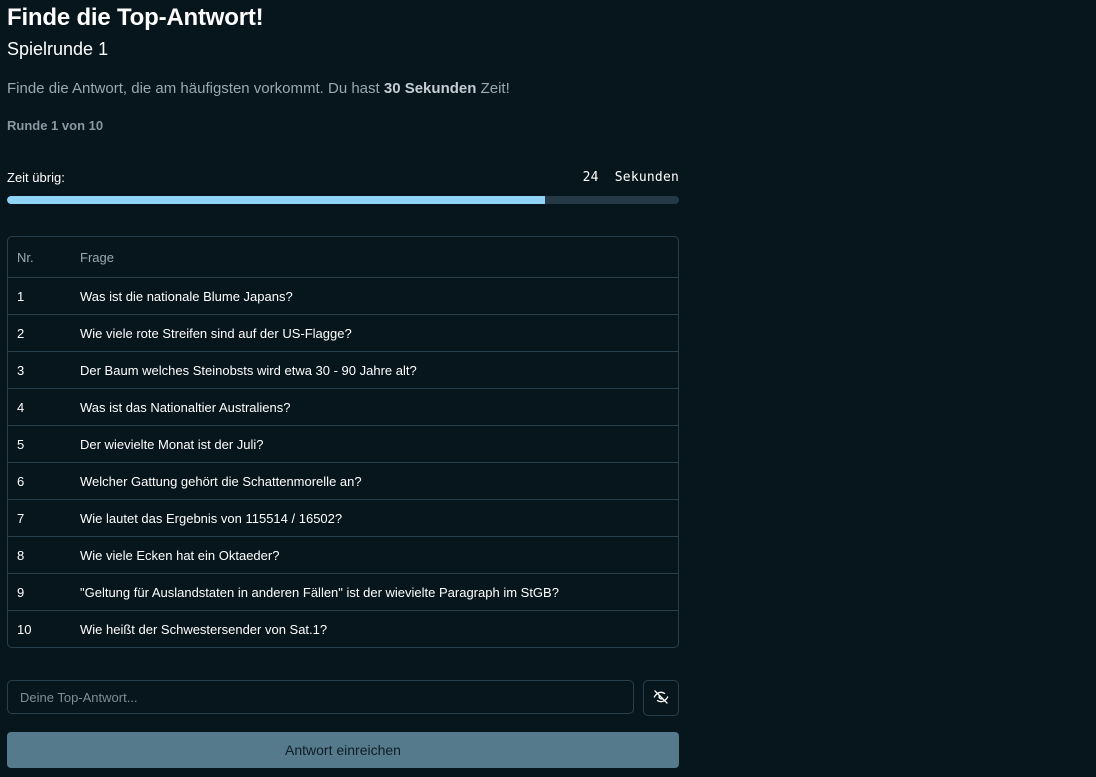  I want to click on round-subtitle: Spielrunde 1, so click(58, 49).